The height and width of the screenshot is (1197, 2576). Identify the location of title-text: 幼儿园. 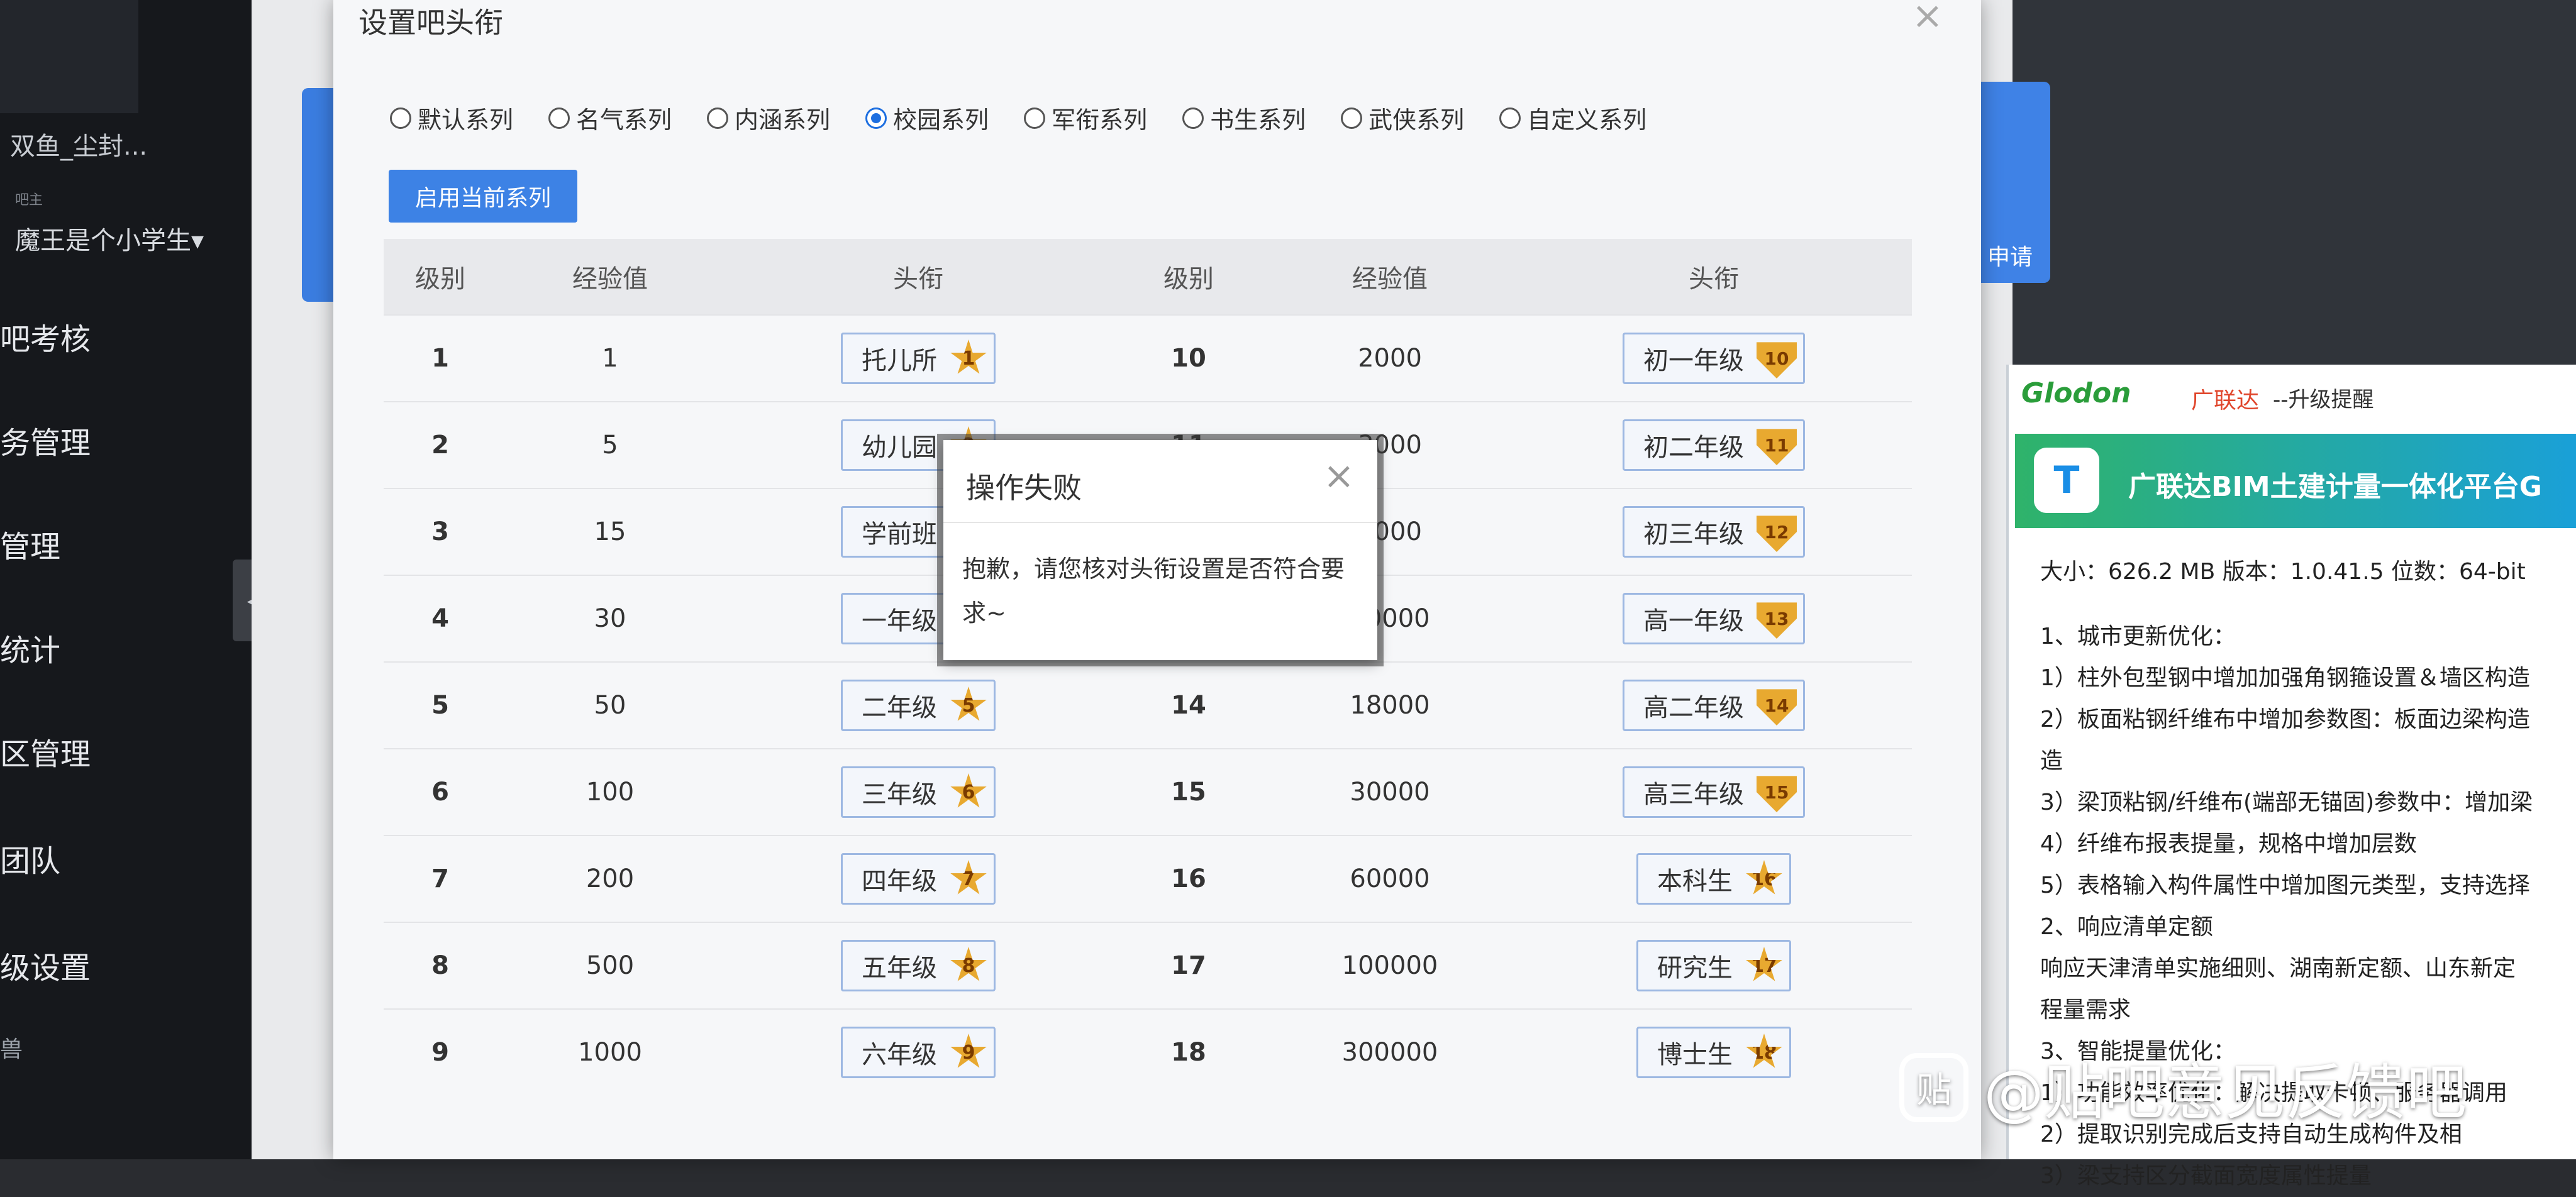
(899, 447).